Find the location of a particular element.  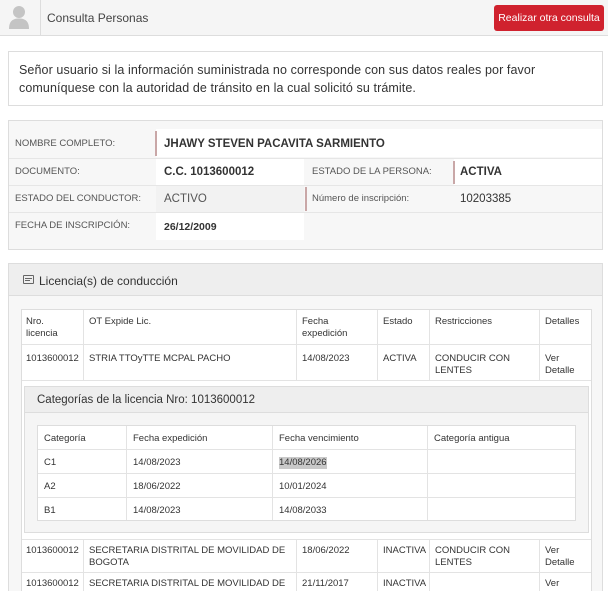

category-code: A2 is located at coordinates (50, 486).